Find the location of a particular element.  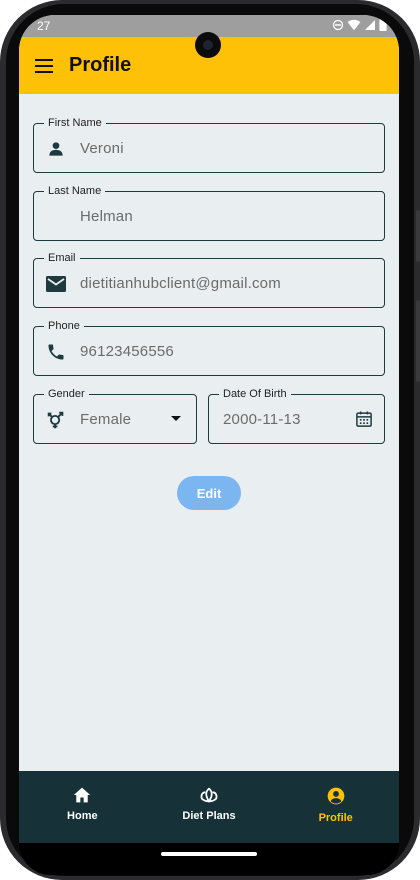

nav-item-profile: Profile is located at coordinates (335, 807).